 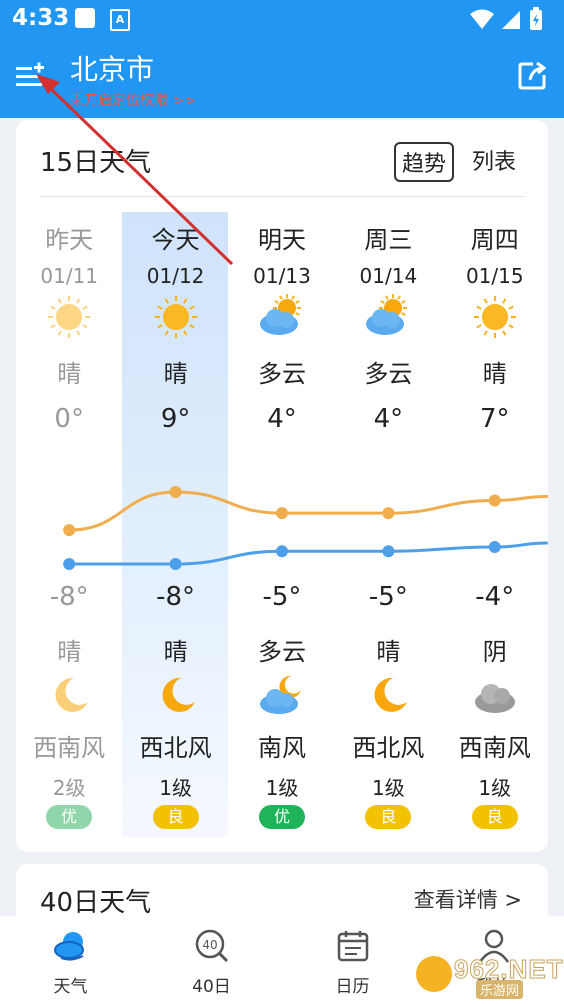 What do you see at coordinates (282, 196) in the screenshot?
I see `divider` at bounding box center [282, 196].